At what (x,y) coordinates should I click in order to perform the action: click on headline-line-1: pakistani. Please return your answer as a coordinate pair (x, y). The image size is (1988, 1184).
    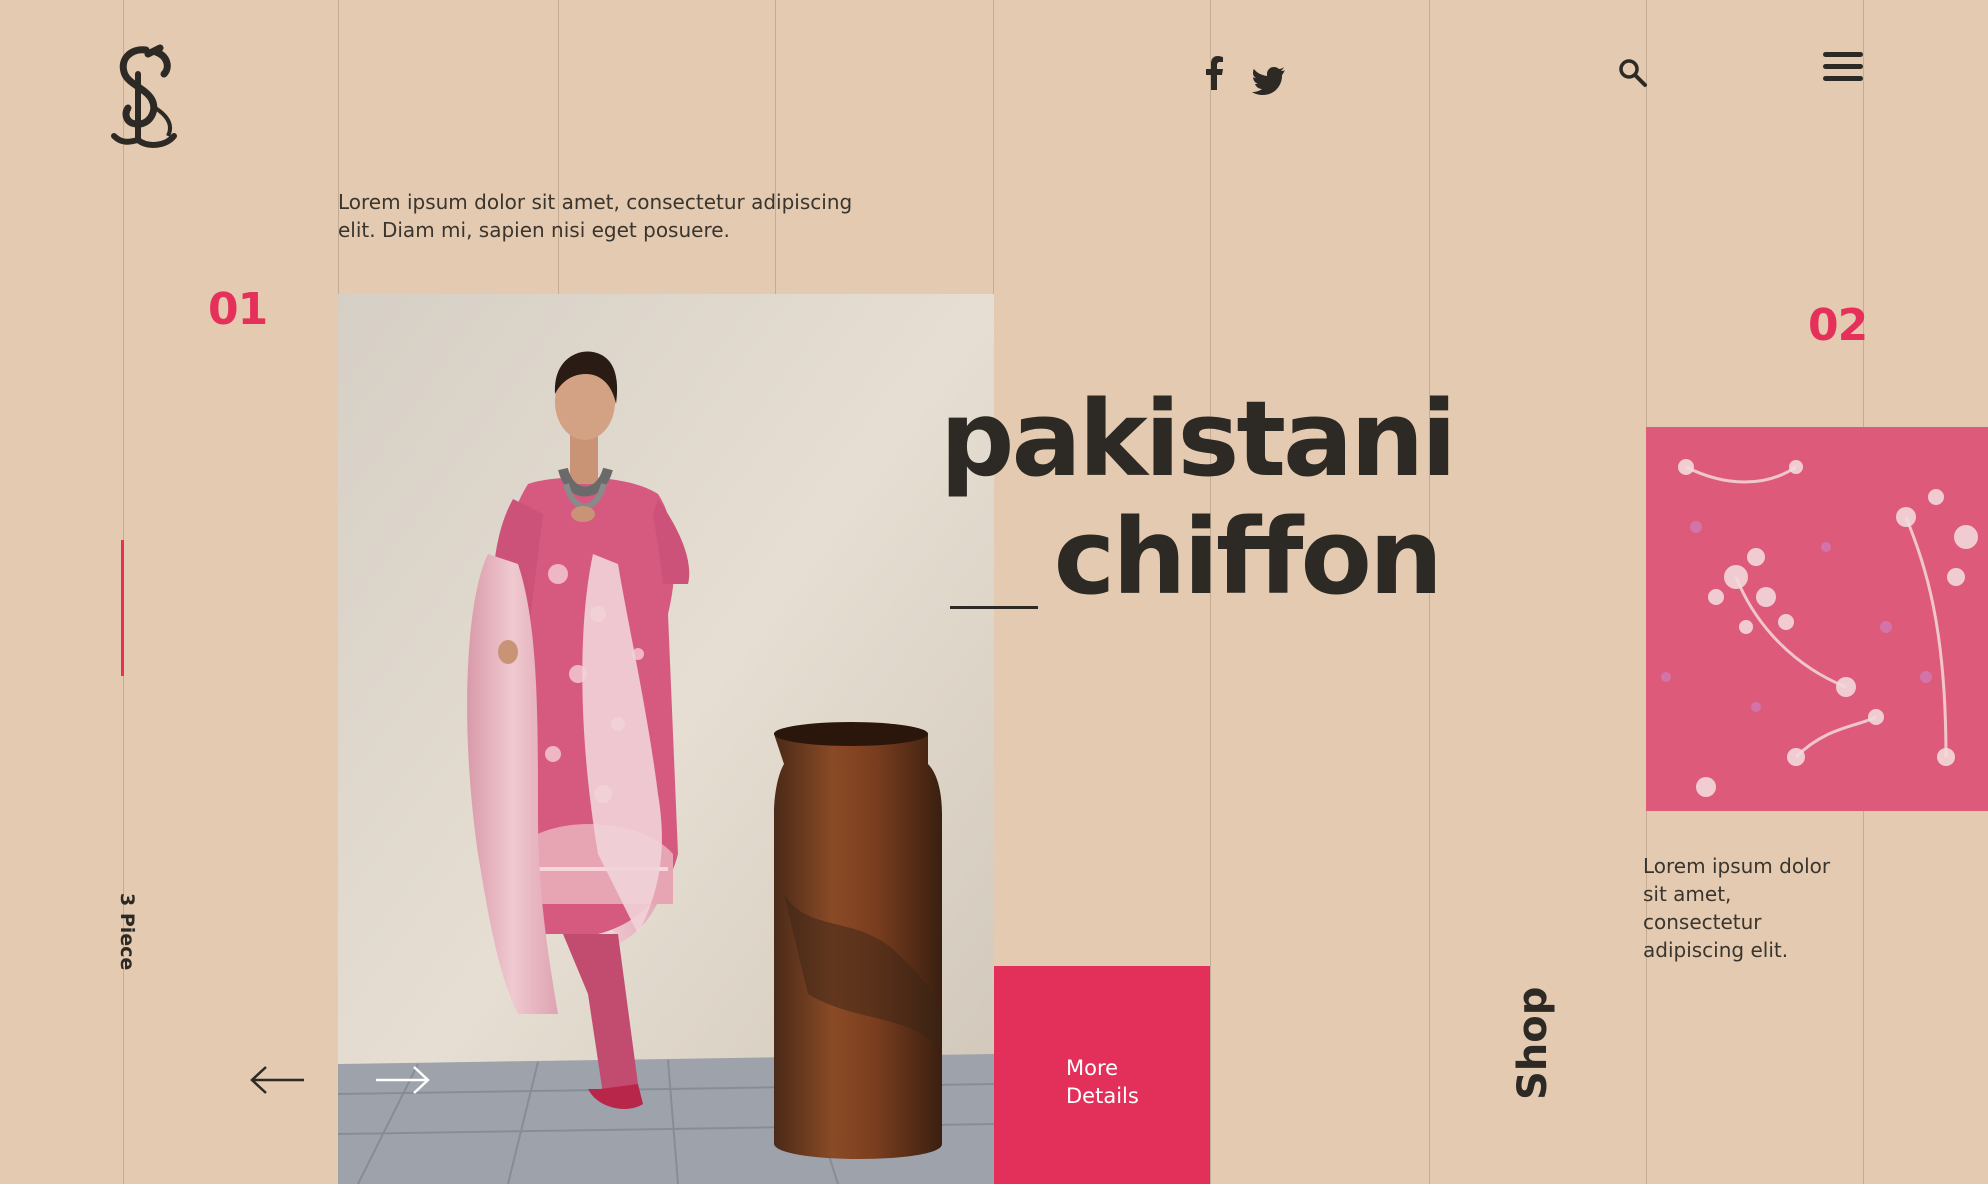
    Looking at the image, I should click on (1198, 439).